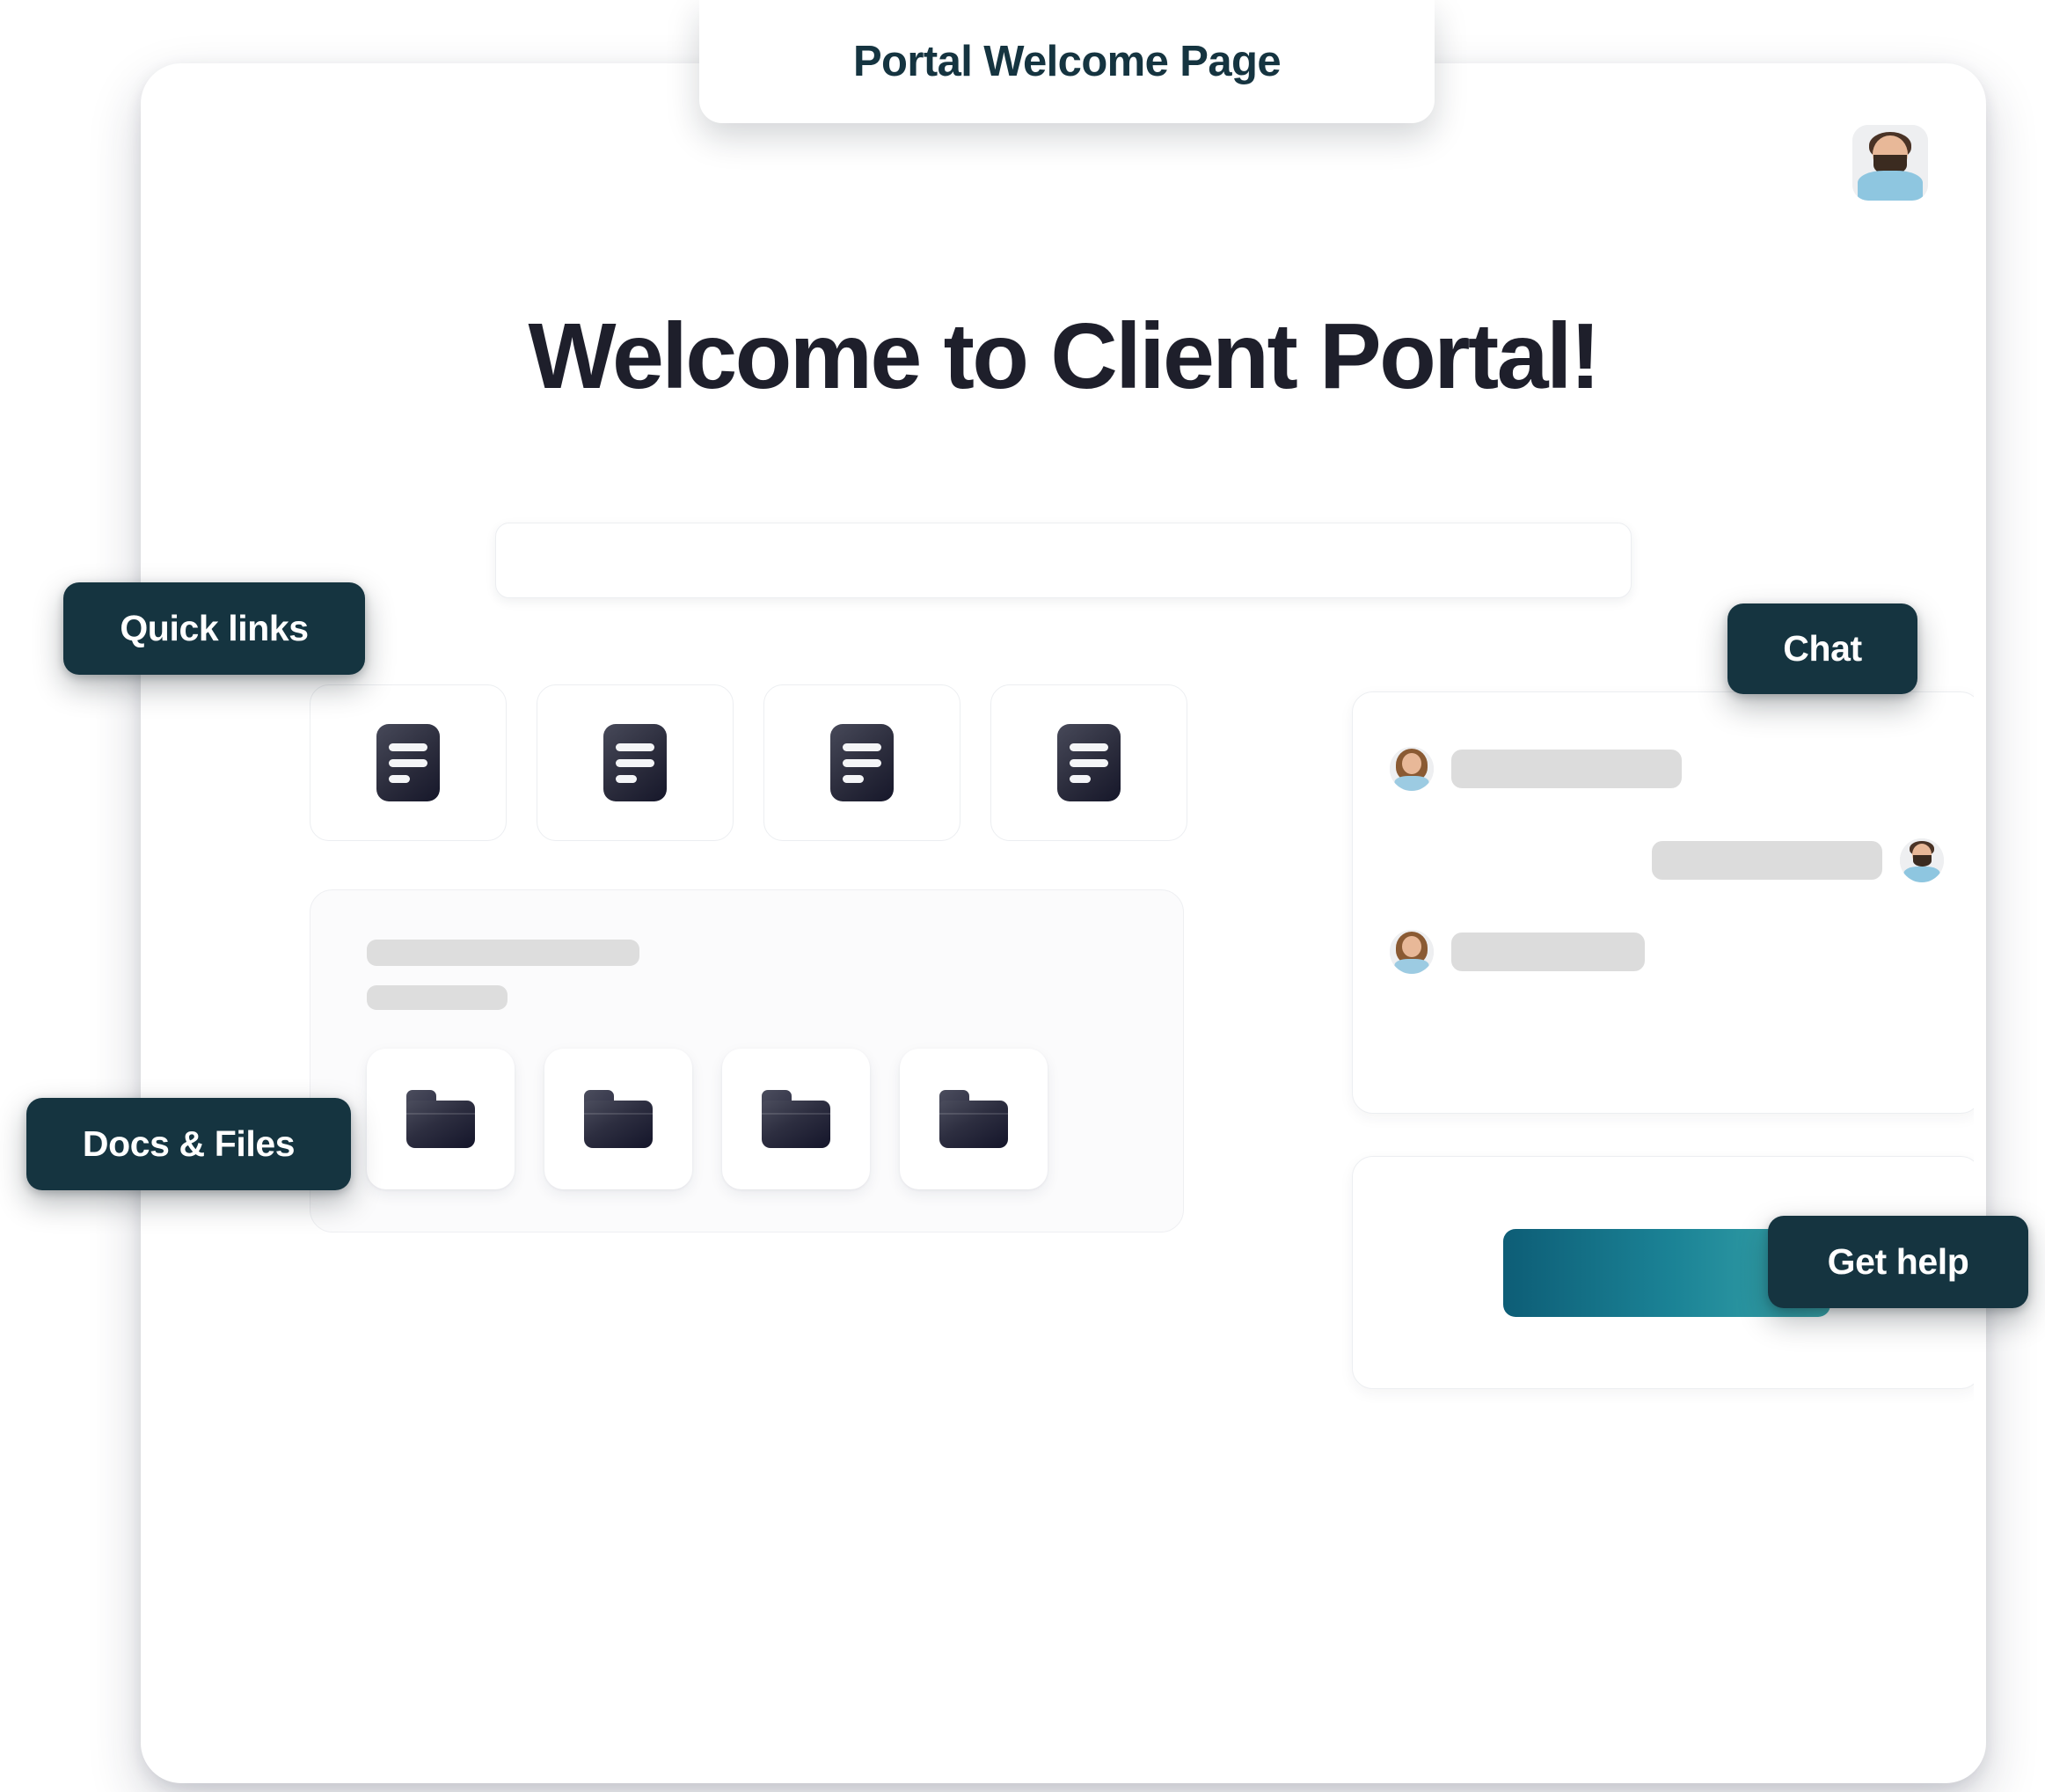  What do you see at coordinates (188, 1144) in the screenshot?
I see `callout-docs-files: Docs & Files` at bounding box center [188, 1144].